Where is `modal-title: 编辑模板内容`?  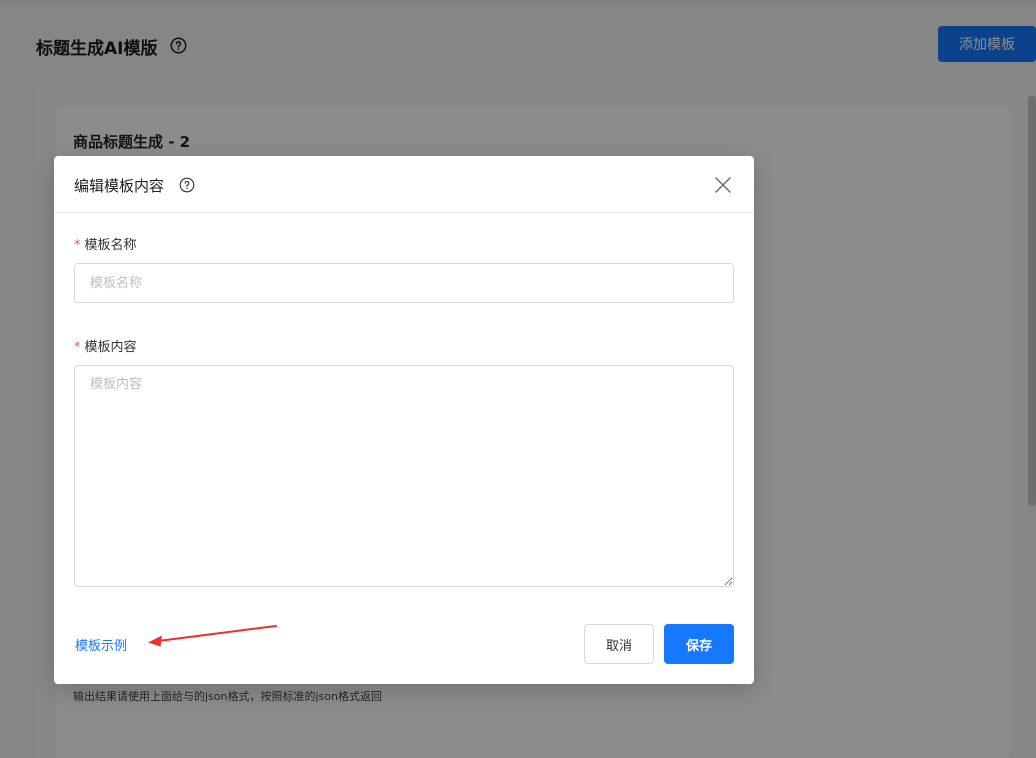 modal-title: 编辑模板内容 is located at coordinates (119, 186).